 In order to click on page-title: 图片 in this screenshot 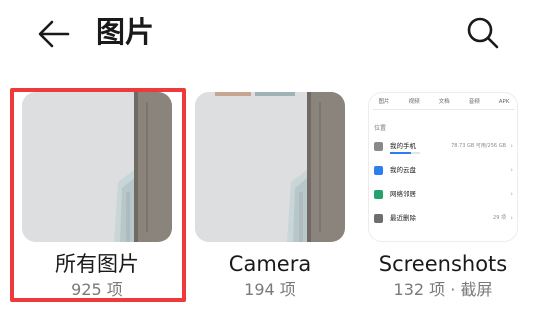, I will do `click(125, 32)`.